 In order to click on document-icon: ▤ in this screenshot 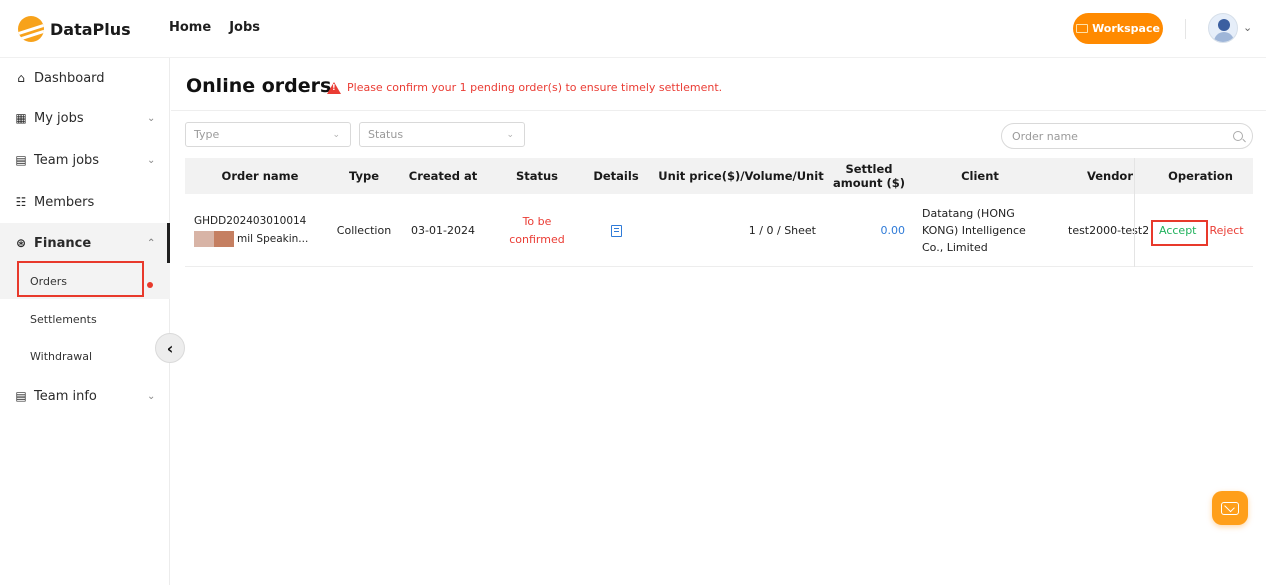, I will do `click(21, 160)`.